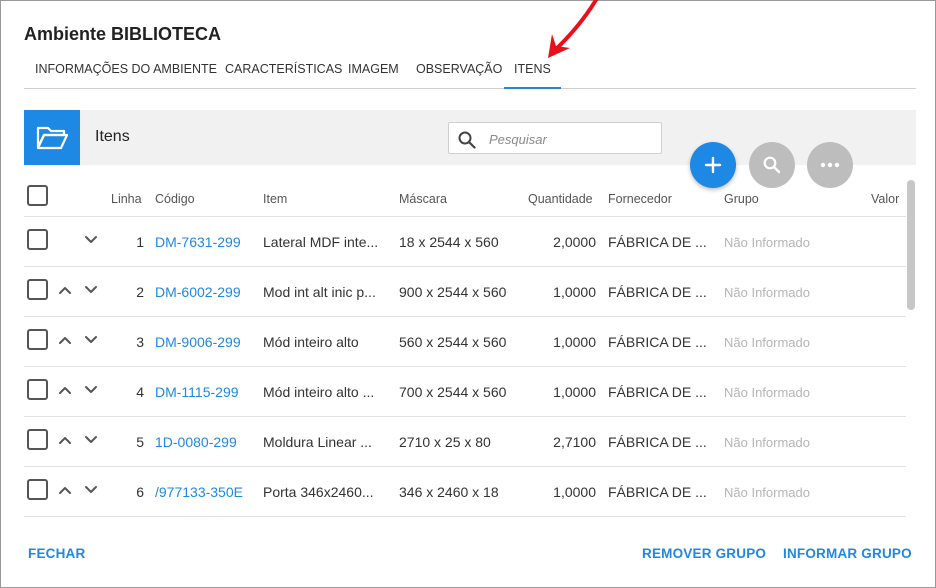 This screenshot has height=588, width=936. Describe the element at coordinates (126, 199) in the screenshot. I see `header-line: Linha` at that location.